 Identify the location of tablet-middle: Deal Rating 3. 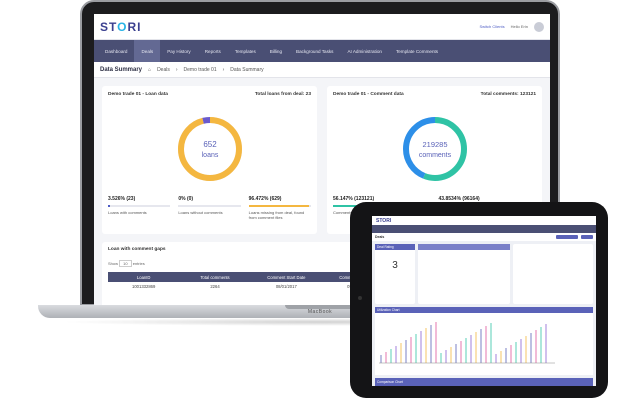
(484, 274).